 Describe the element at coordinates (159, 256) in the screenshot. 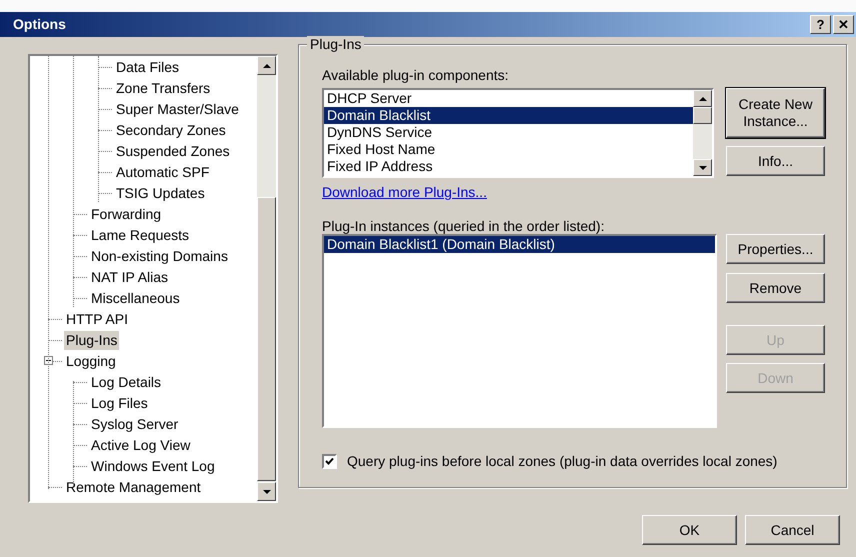

I see `tree-item: Non-existing Domains` at that location.